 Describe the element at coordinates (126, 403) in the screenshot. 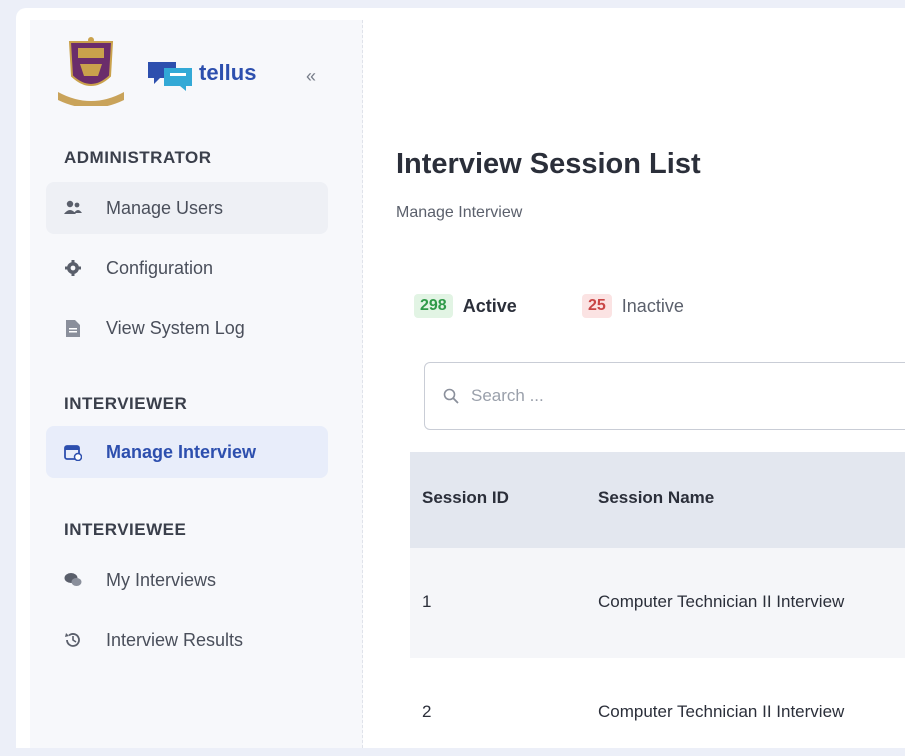

I see `section-title-interviewer: INTERVIEWER` at that location.